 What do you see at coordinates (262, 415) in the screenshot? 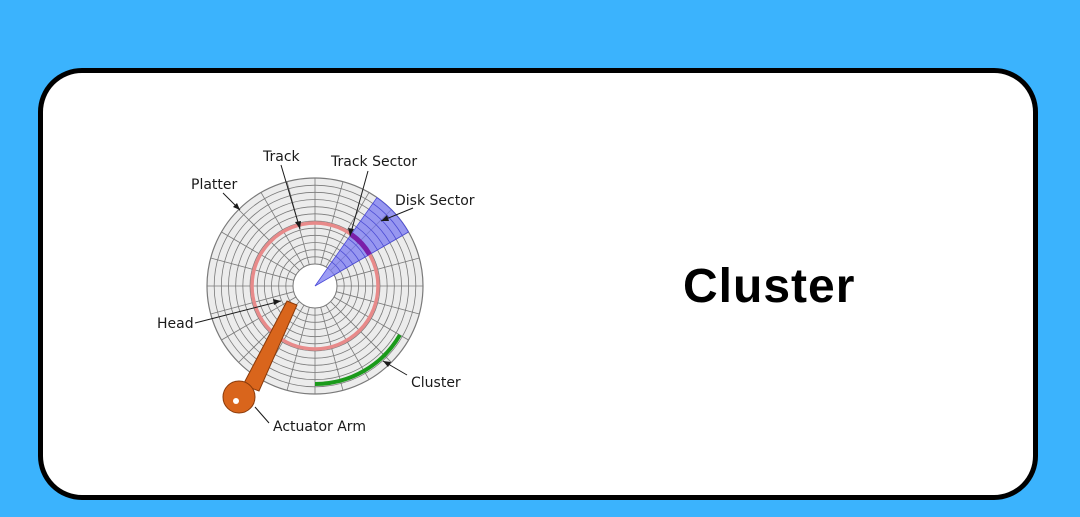
I see `leader-actuator-arm` at bounding box center [262, 415].